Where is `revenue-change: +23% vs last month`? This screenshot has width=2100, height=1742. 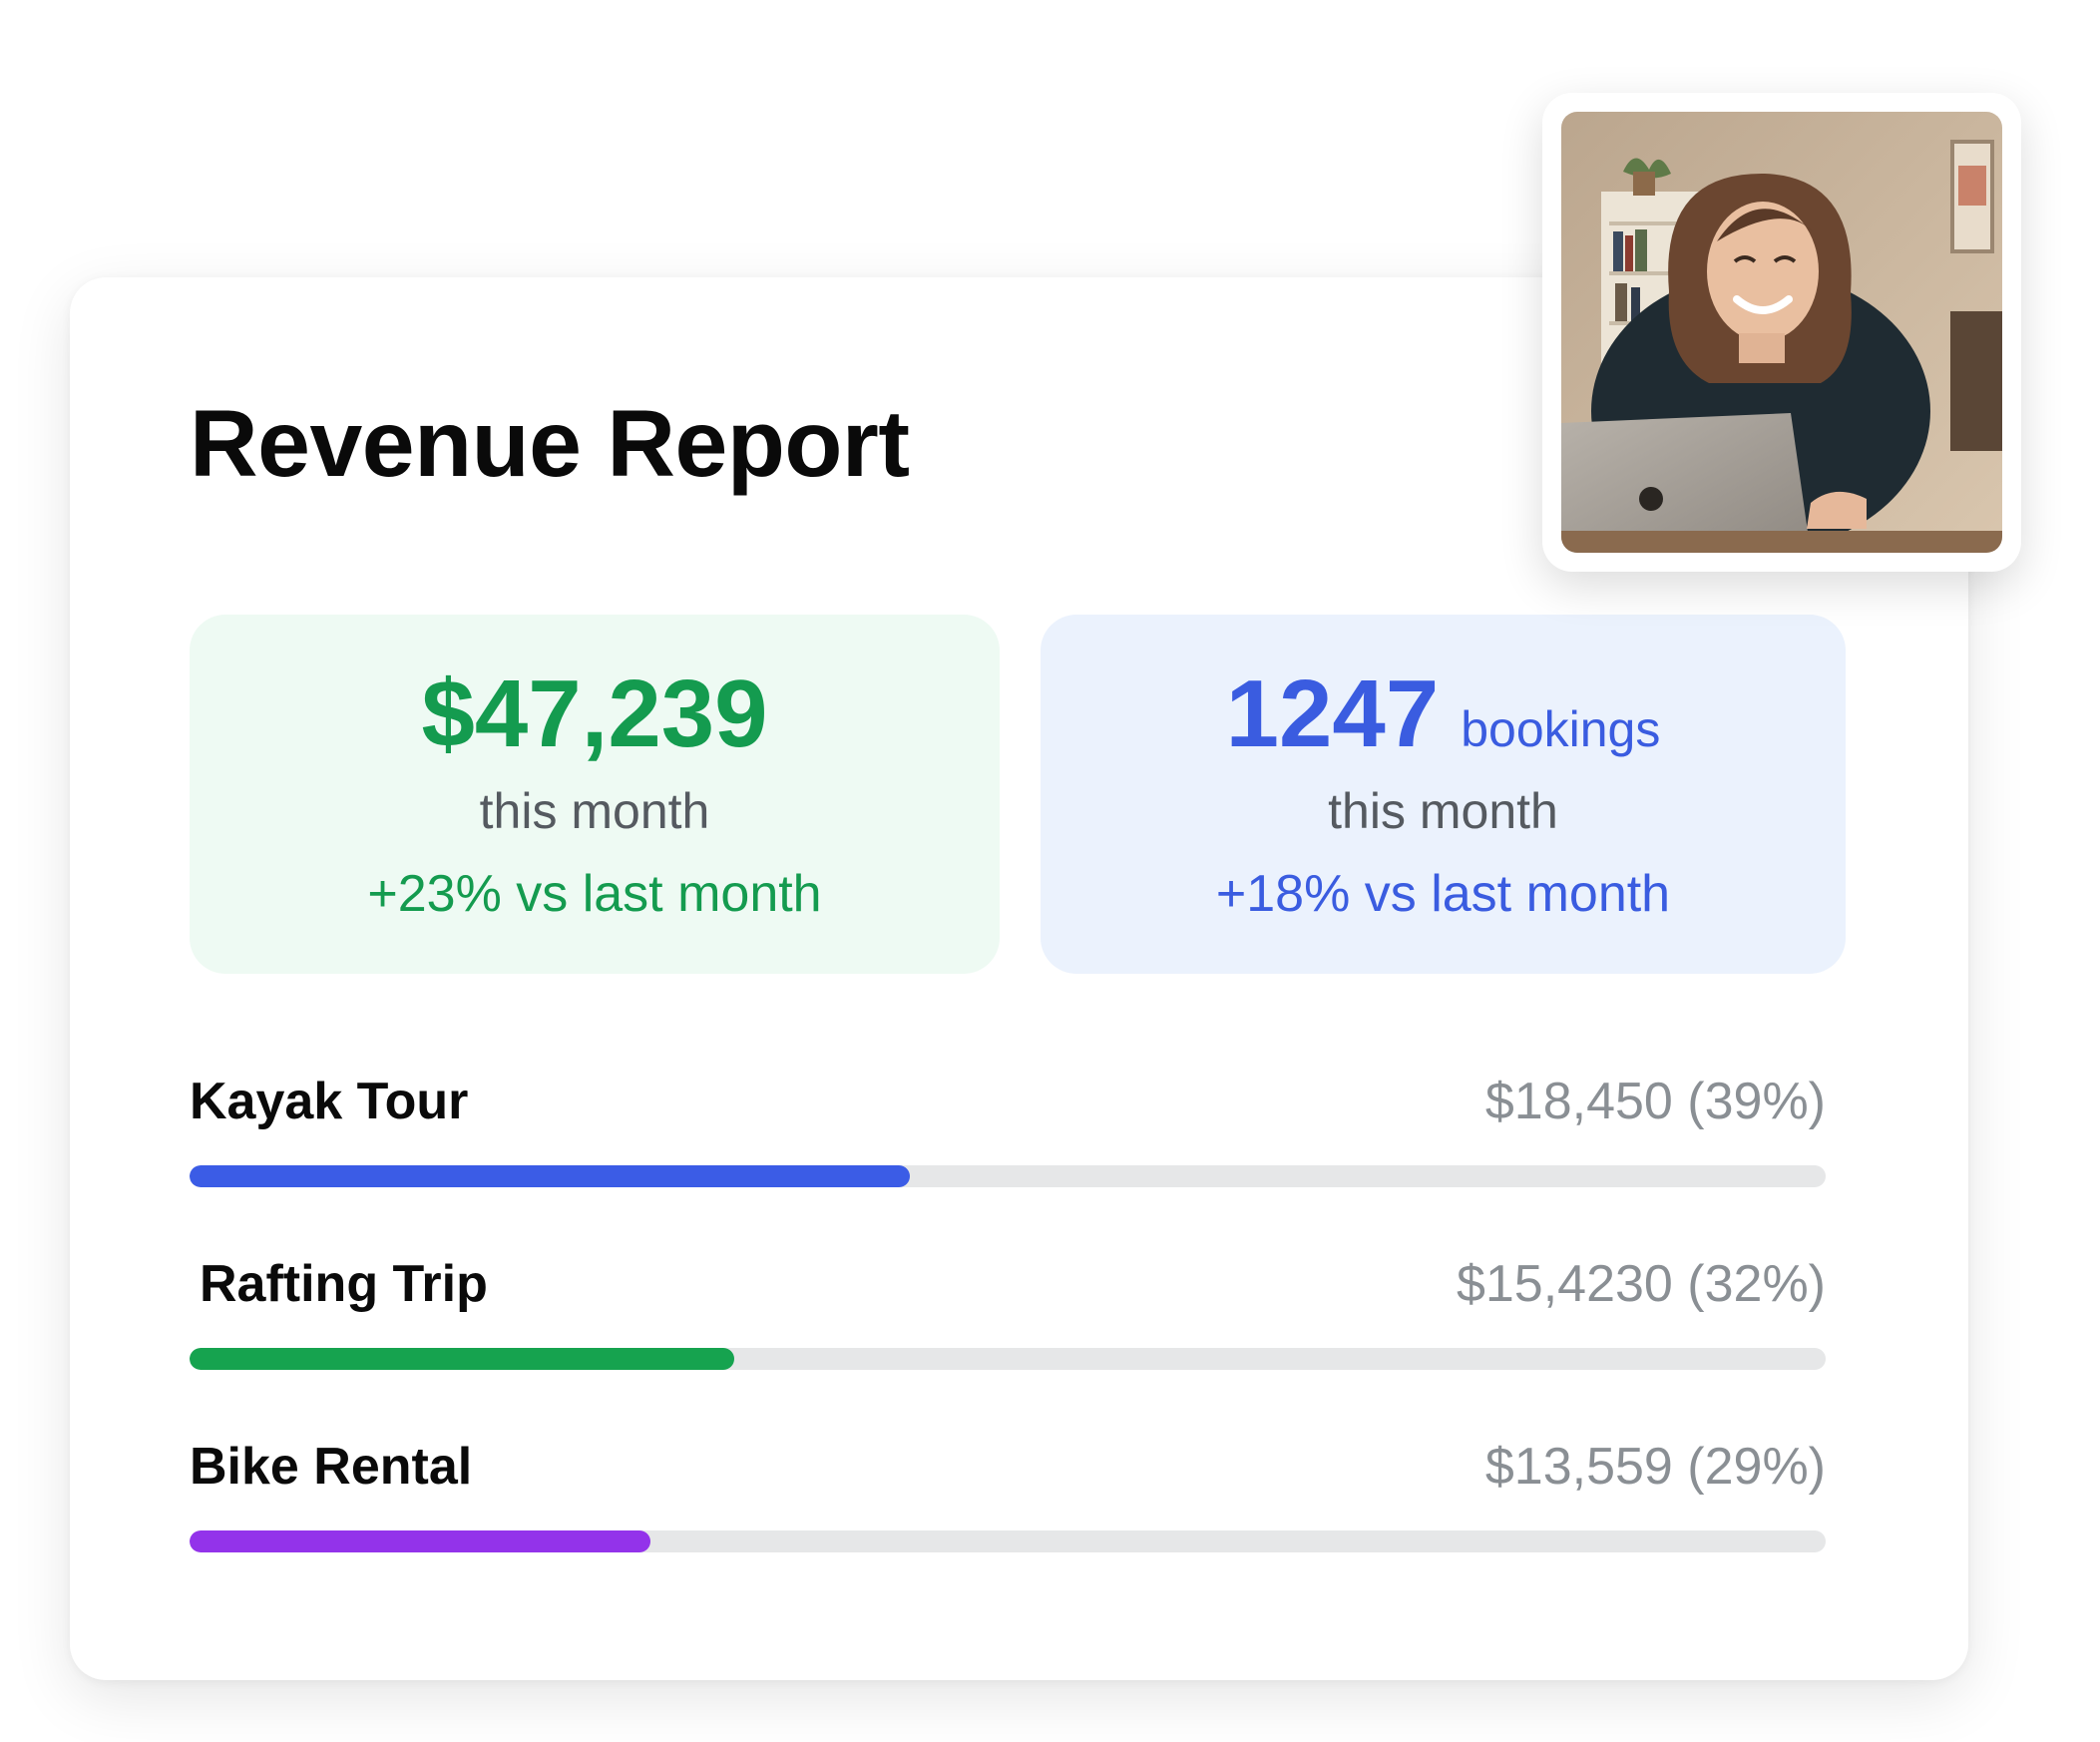
revenue-change: +23% vs last month is located at coordinates (594, 894).